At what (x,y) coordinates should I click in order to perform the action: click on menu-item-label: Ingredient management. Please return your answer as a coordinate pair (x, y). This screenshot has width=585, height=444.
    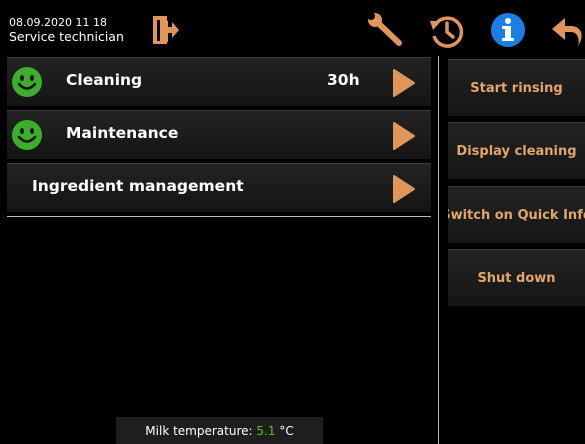
    Looking at the image, I should click on (138, 186).